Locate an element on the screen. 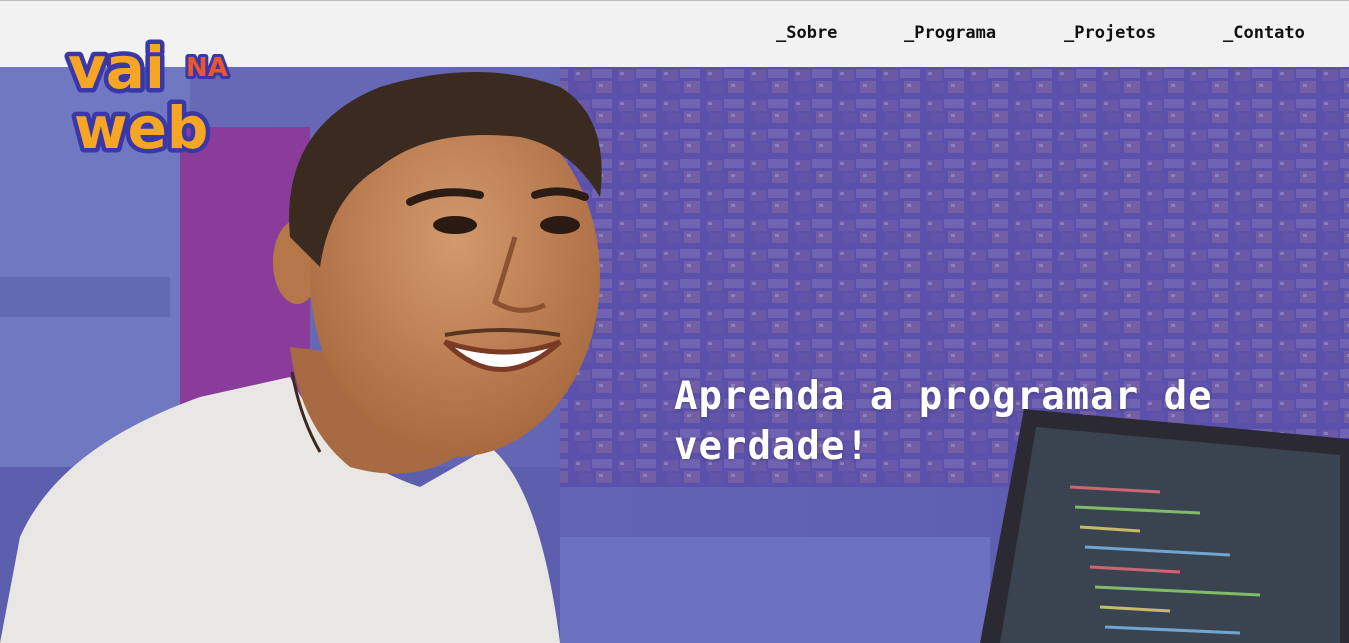 This screenshot has width=1349, height=643. hero-headline: Aprenda a programar de verdade! is located at coordinates (943, 421).